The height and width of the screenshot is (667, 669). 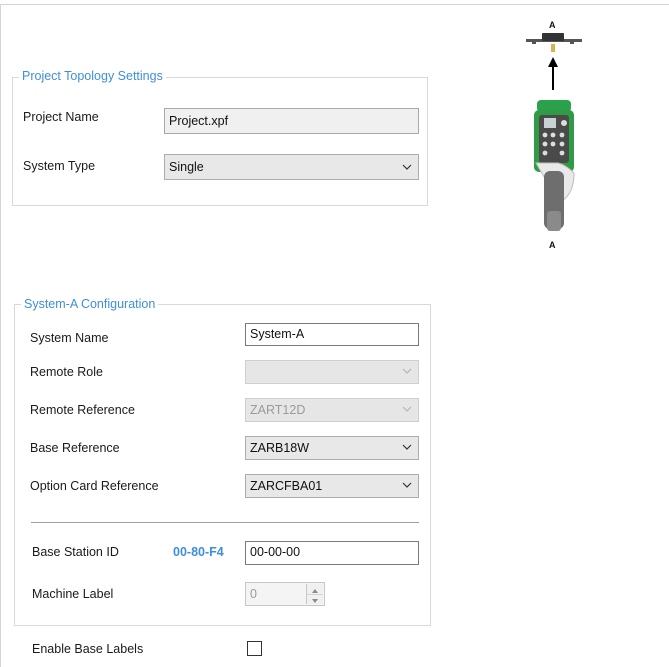 What do you see at coordinates (69, 338) in the screenshot?
I see `system-name-label: System Name` at bounding box center [69, 338].